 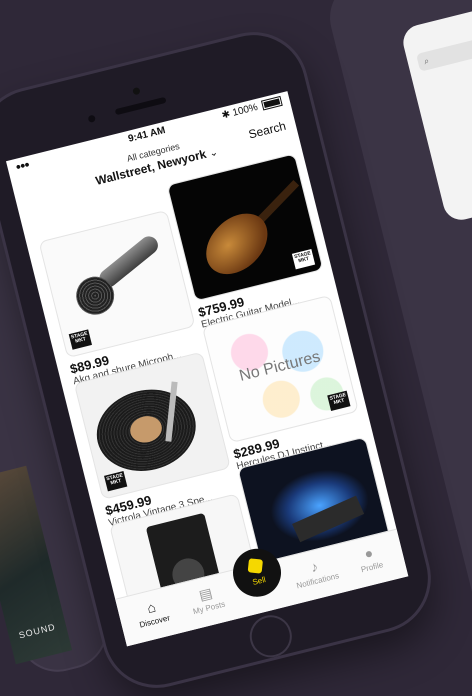 What do you see at coordinates (259, 581) in the screenshot?
I see `sell-label: Sell` at bounding box center [259, 581].